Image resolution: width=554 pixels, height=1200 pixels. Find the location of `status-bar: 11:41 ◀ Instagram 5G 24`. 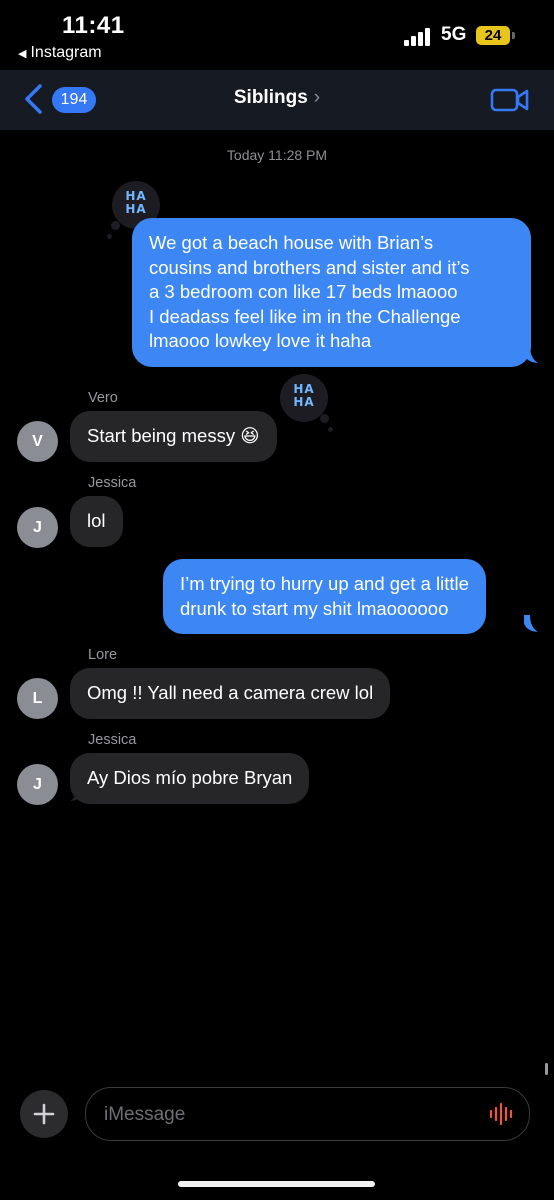

status-bar: 11:41 ◀ Instagram 5G 24 is located at coordinates (277, 35).